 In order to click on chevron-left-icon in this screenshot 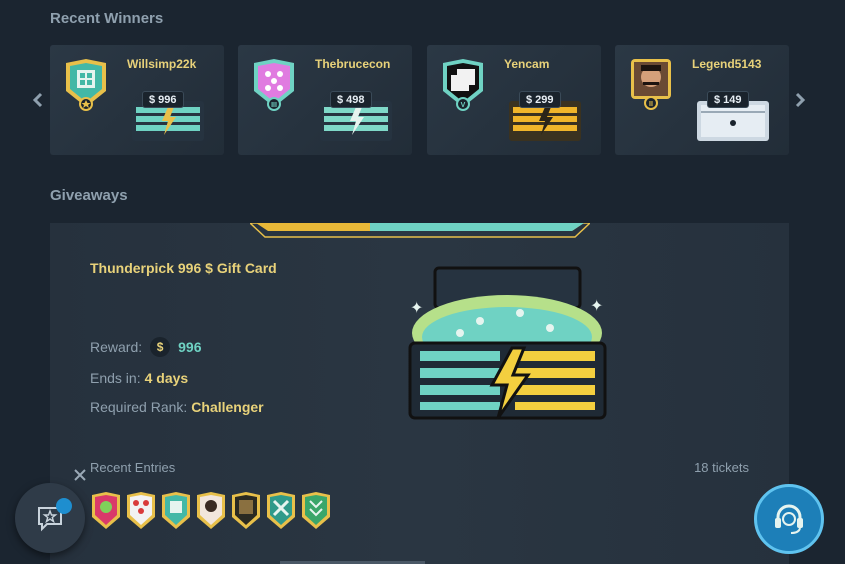, I will do `click(37, 100)`.